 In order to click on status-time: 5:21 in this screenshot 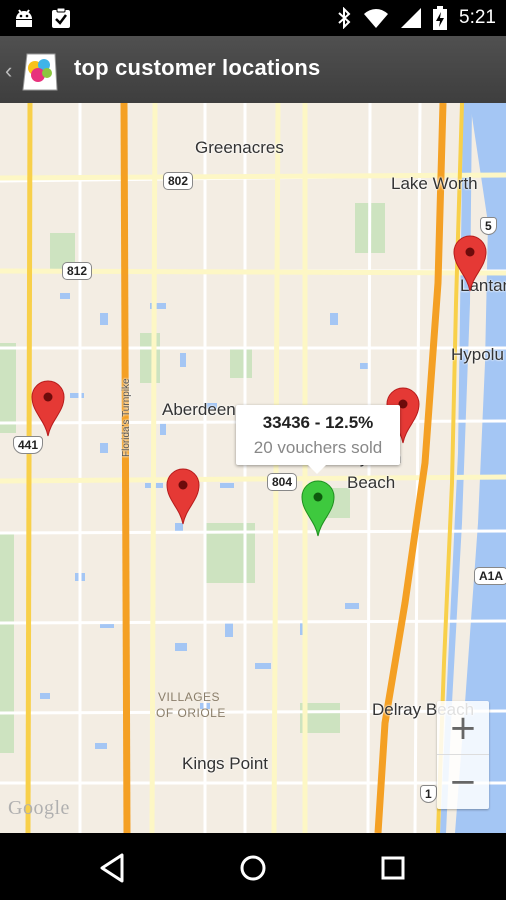, I will do `click(477, 17)`.